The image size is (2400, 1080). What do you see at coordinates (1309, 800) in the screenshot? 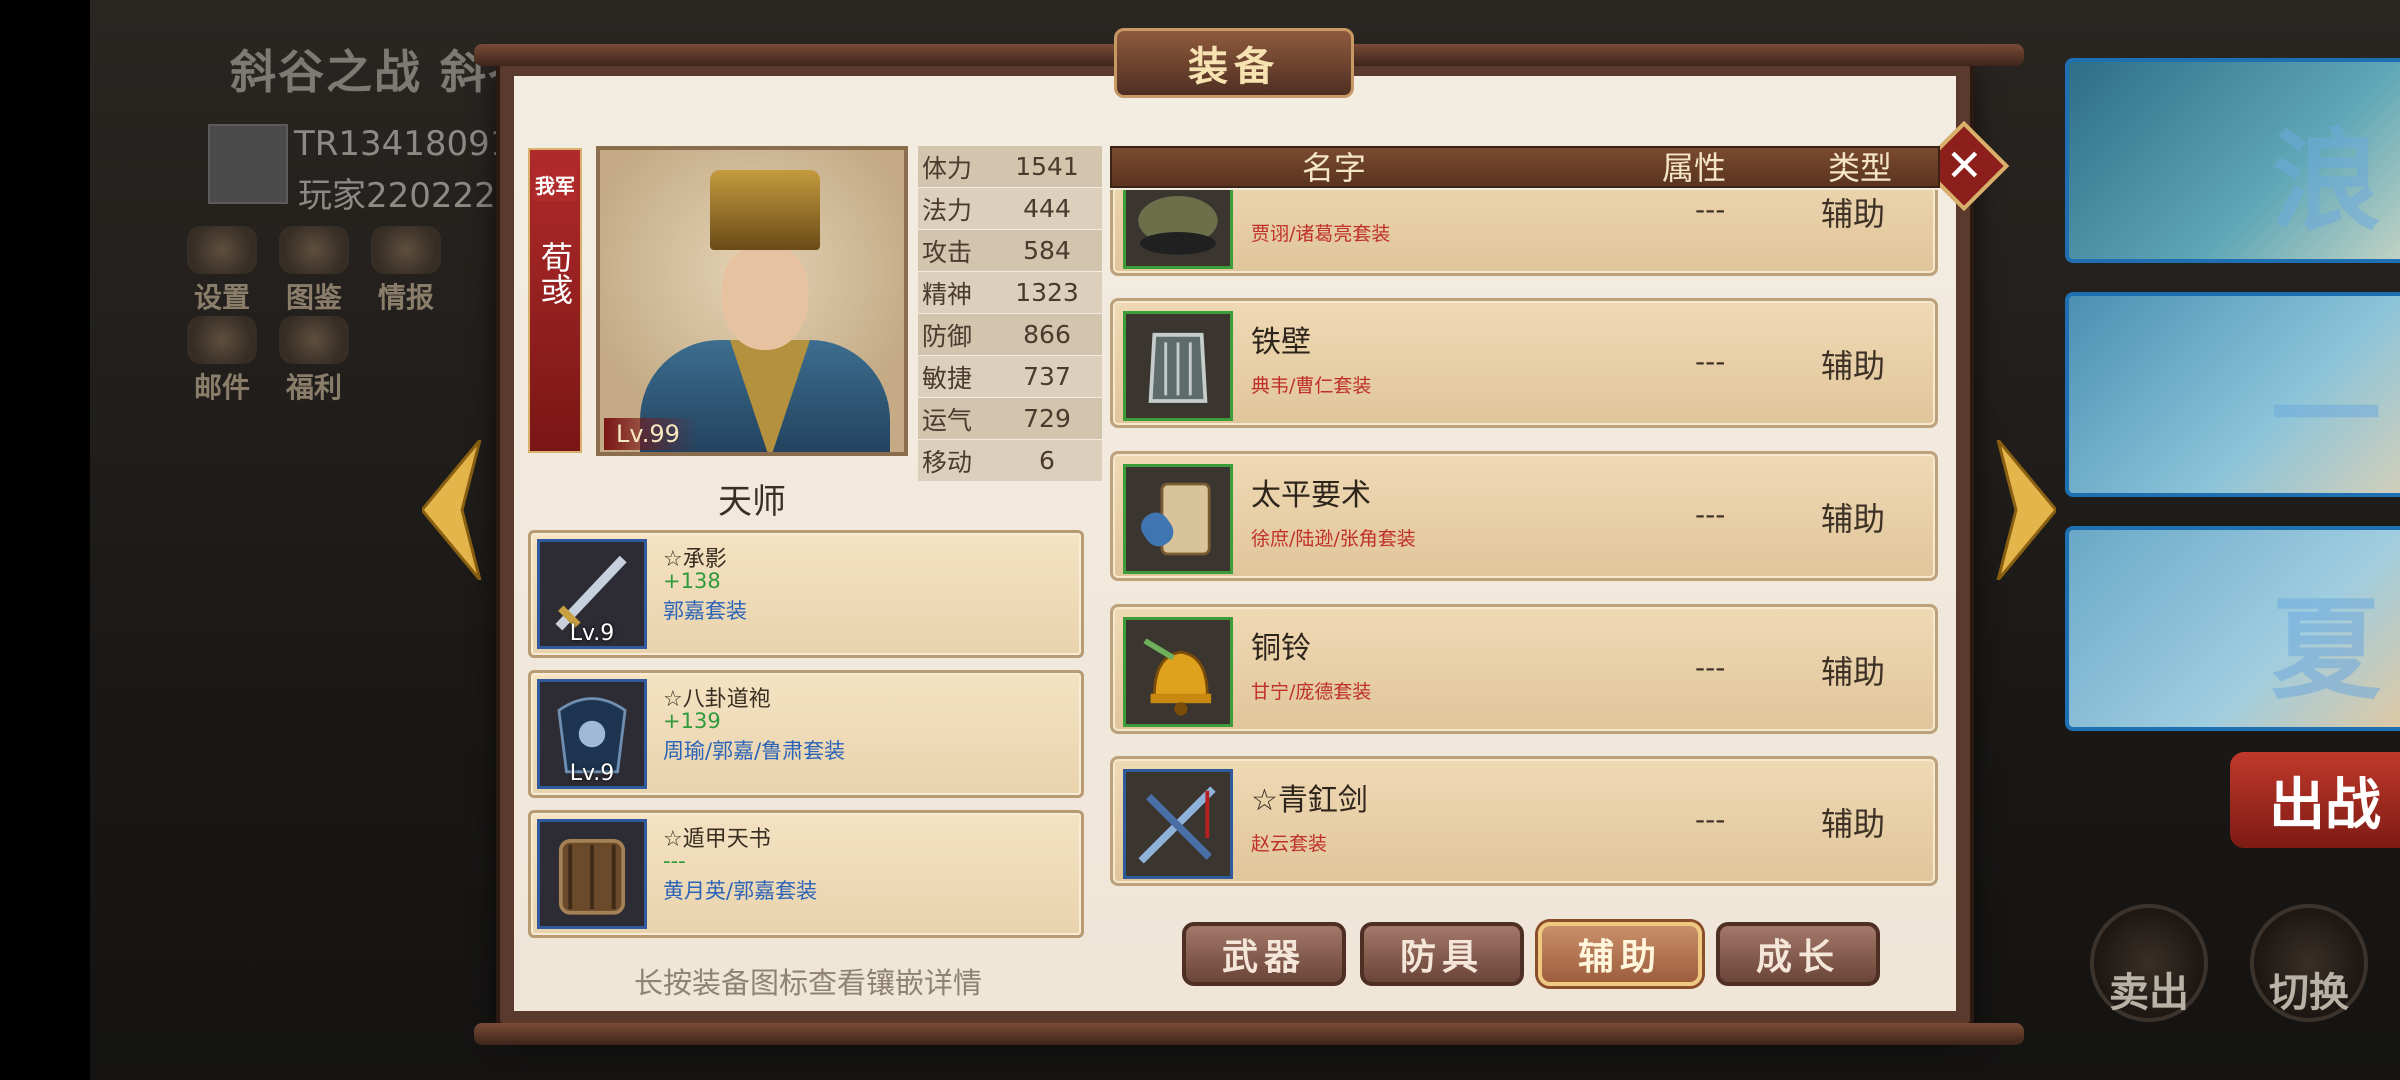
I see `item-name: ☆青釭剑` at bounding box center [1309, 800].